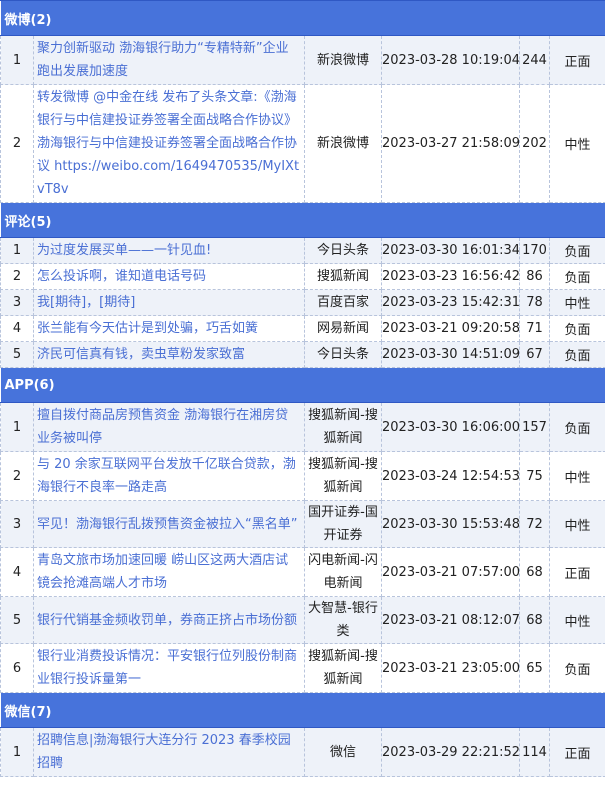 This screenshot has height=809, width=605. Describe the element at coordinates (169, 752) in the screenshot. I see `article-title-link: 招聘信息|渤海银行大连分行 2023 春季校园招聘` at that location.